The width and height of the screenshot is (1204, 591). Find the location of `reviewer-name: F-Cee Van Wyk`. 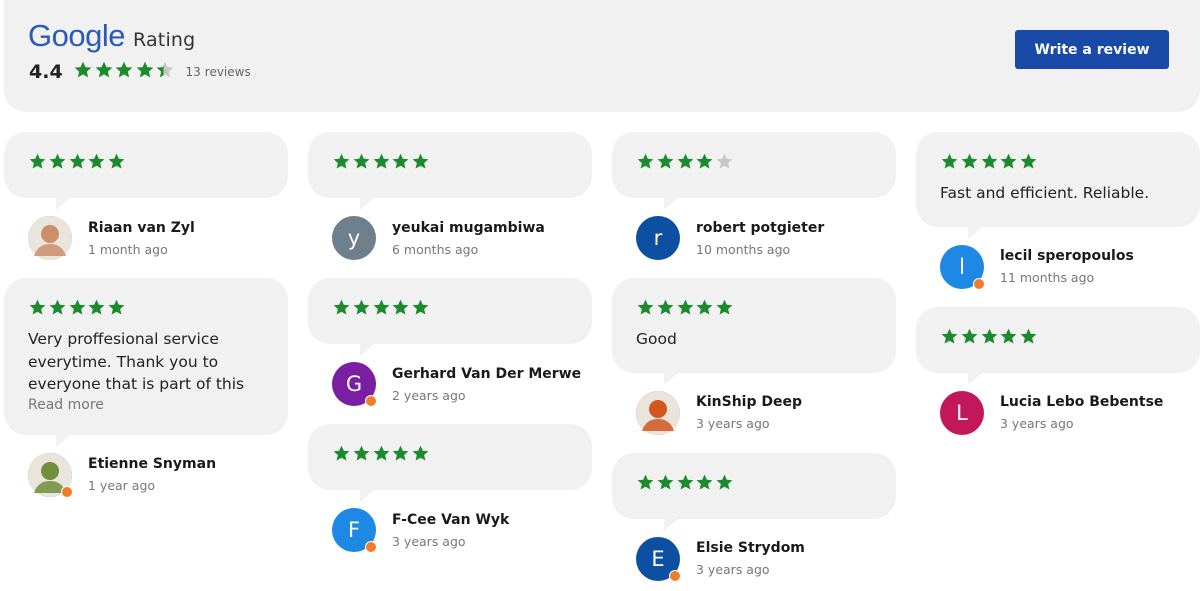

reviewer-name: F-Cee Van Wyk is located at coordinates (450, 520).